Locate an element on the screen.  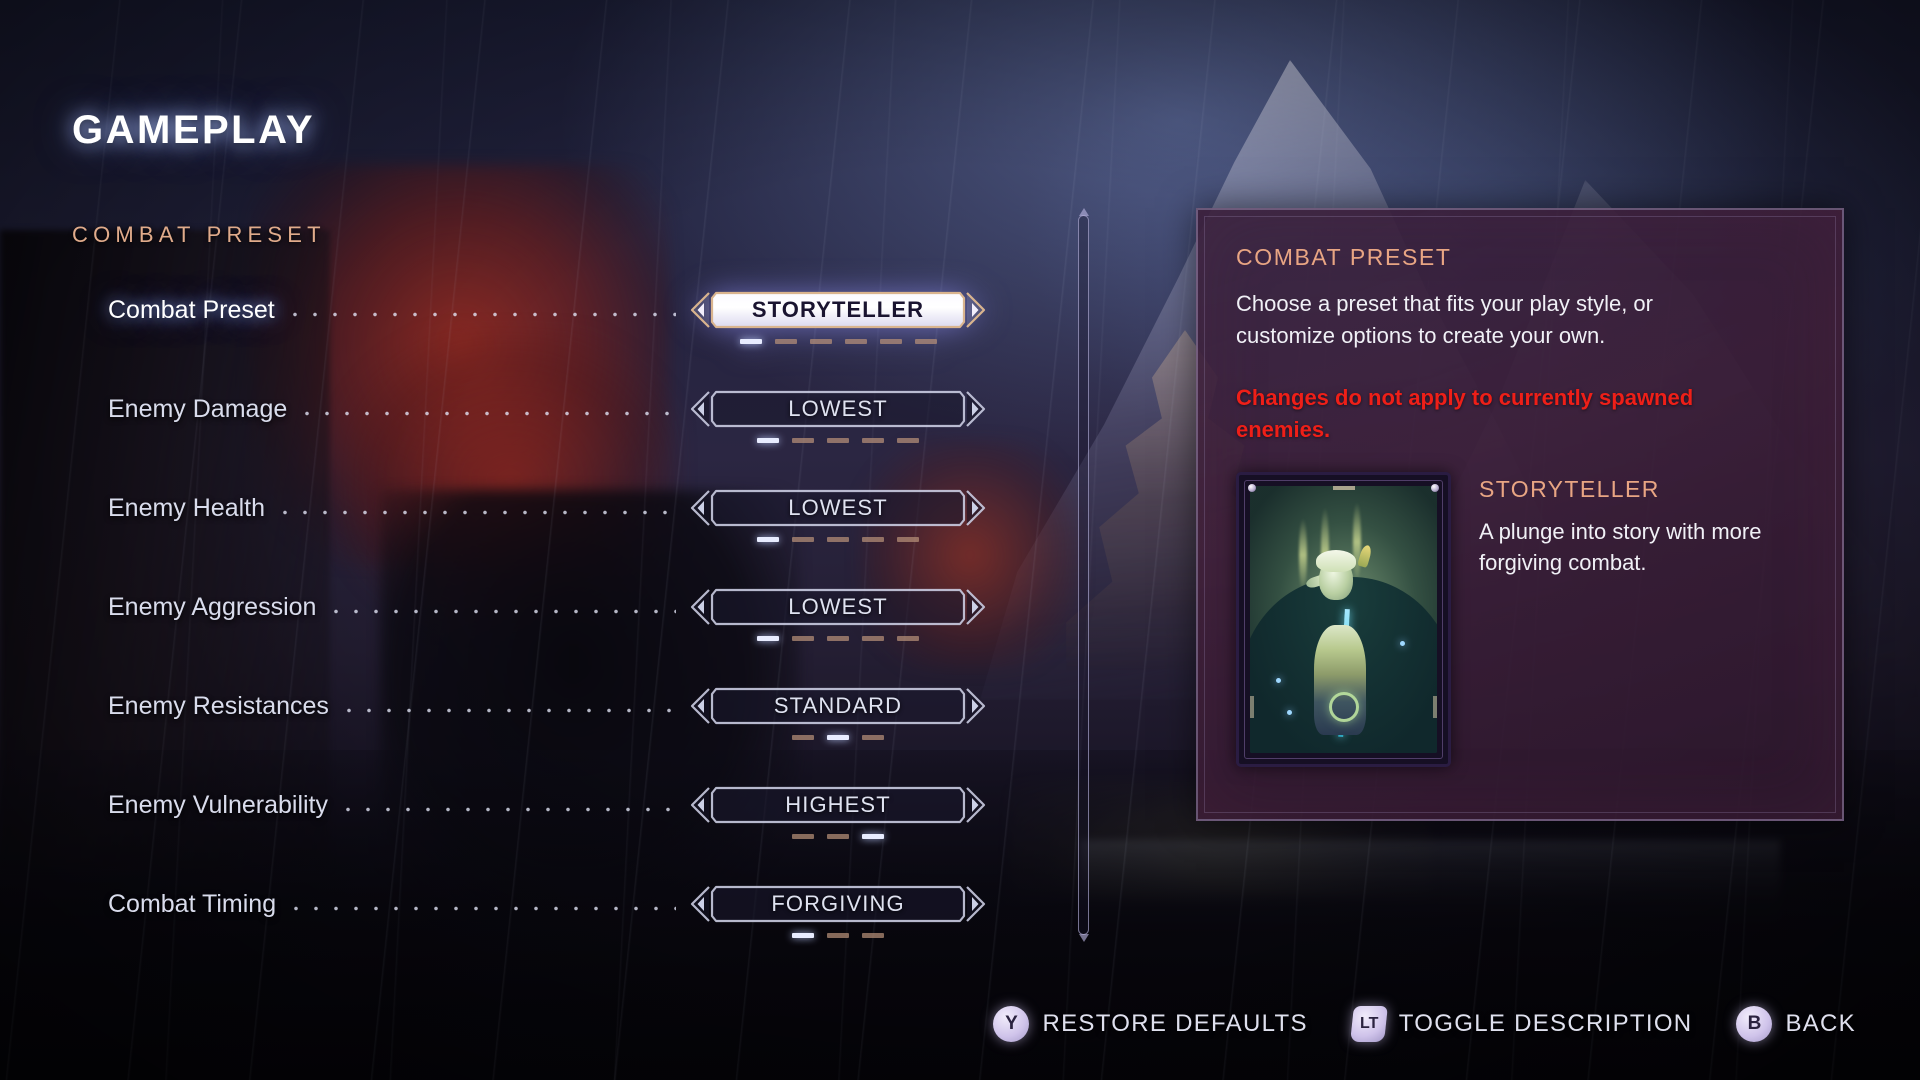
setting-row-combat-timing: Combat Timing FORGIVING is located at coordinates (548, 931).